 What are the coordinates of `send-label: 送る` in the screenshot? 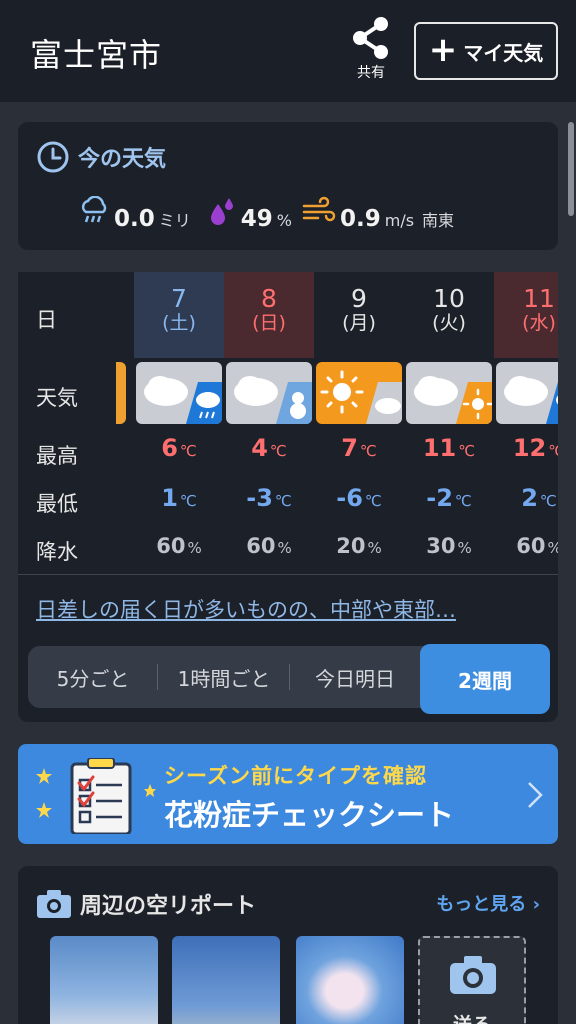 It's located at (472, 1017).